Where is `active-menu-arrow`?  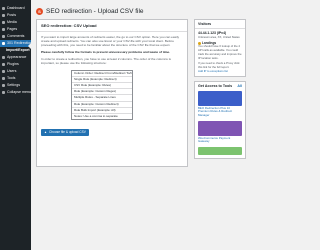
active-menu-arrow is located at coordinates (29, 46).